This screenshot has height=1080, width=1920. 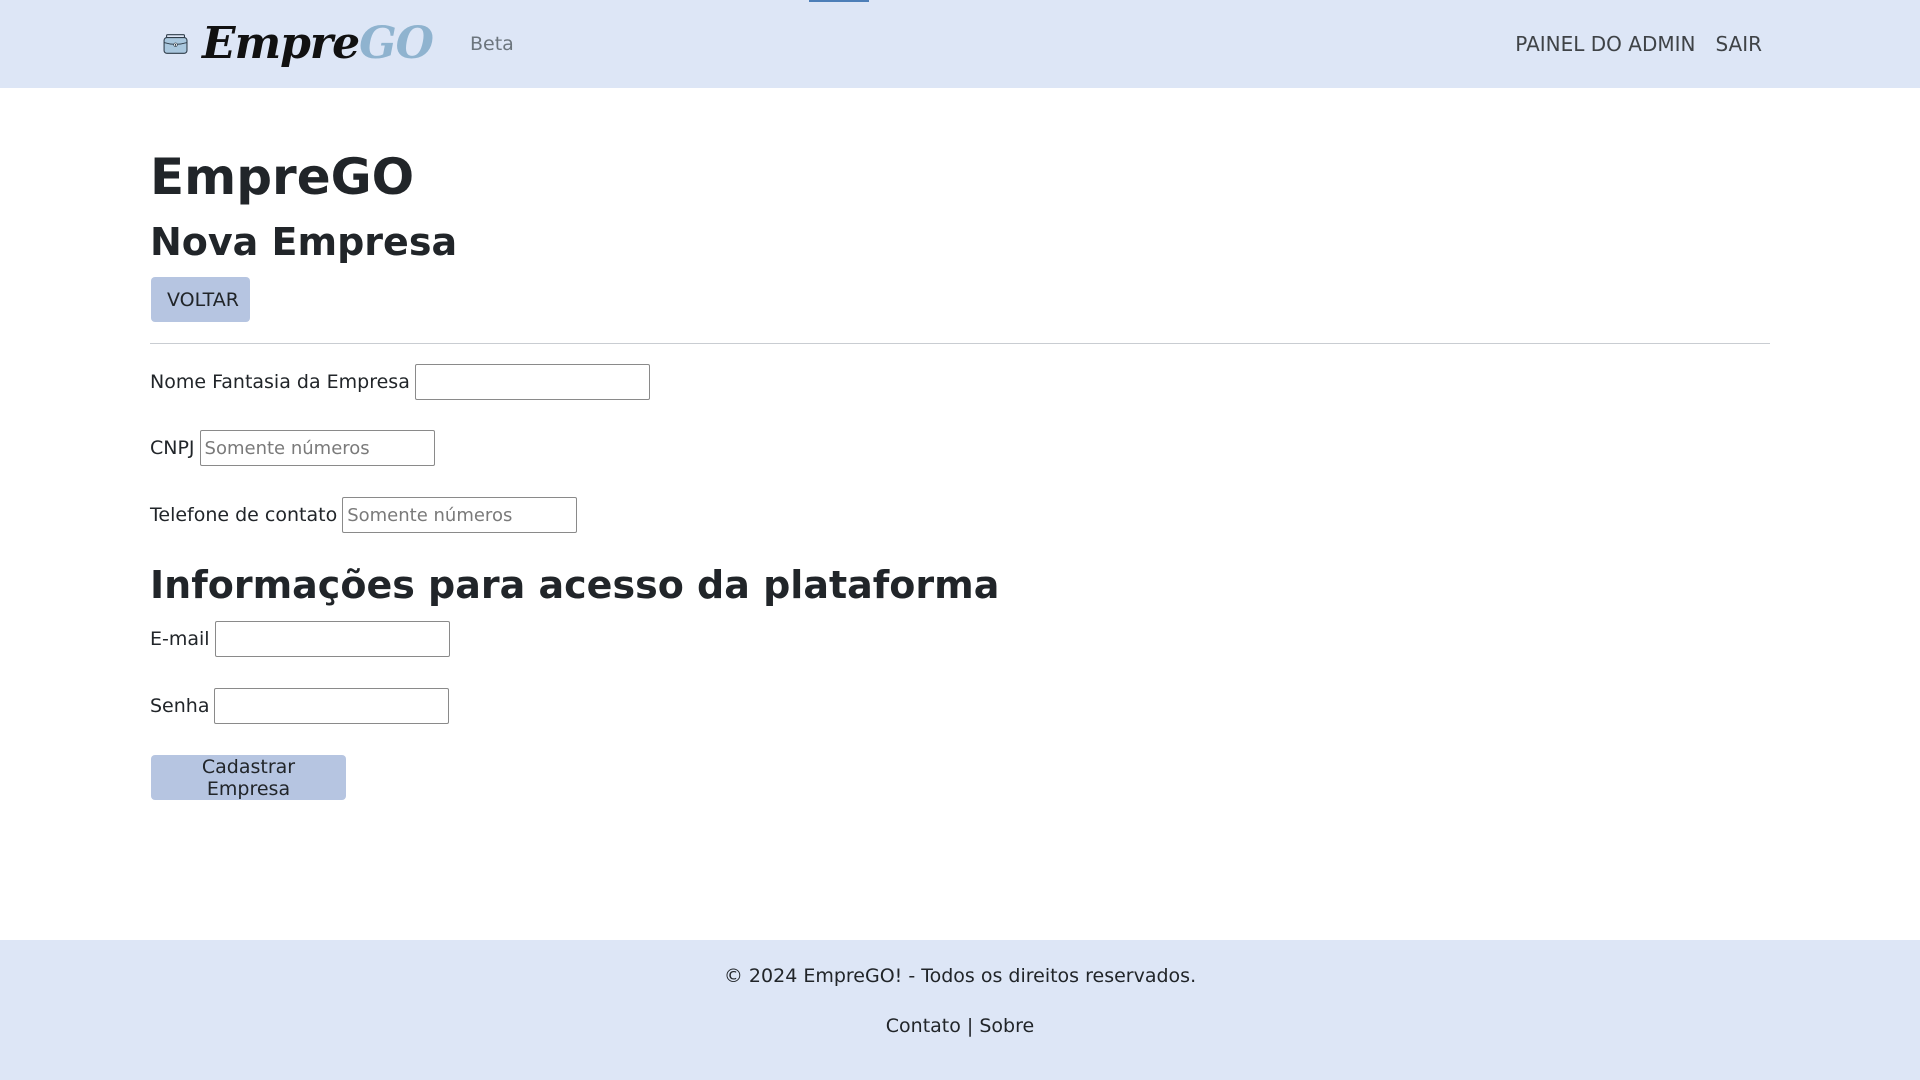 I want to click on company-name-label: Nome Fantasia da Empresa, so click(x=280, y=382).